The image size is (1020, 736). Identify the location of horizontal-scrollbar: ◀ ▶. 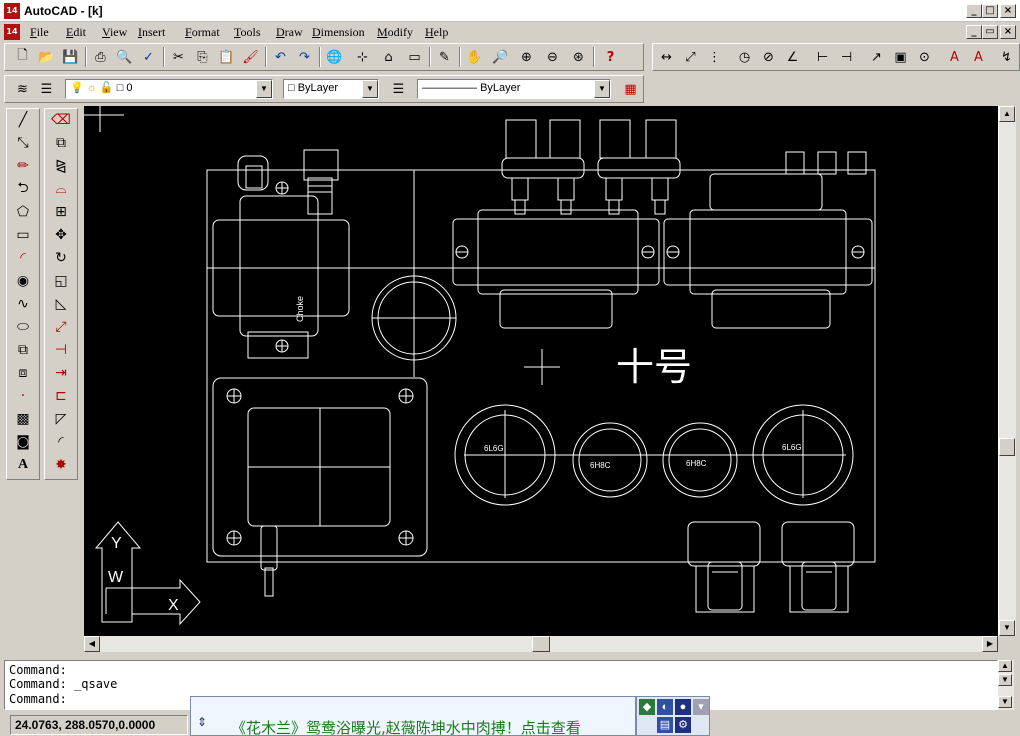
(541, 644).